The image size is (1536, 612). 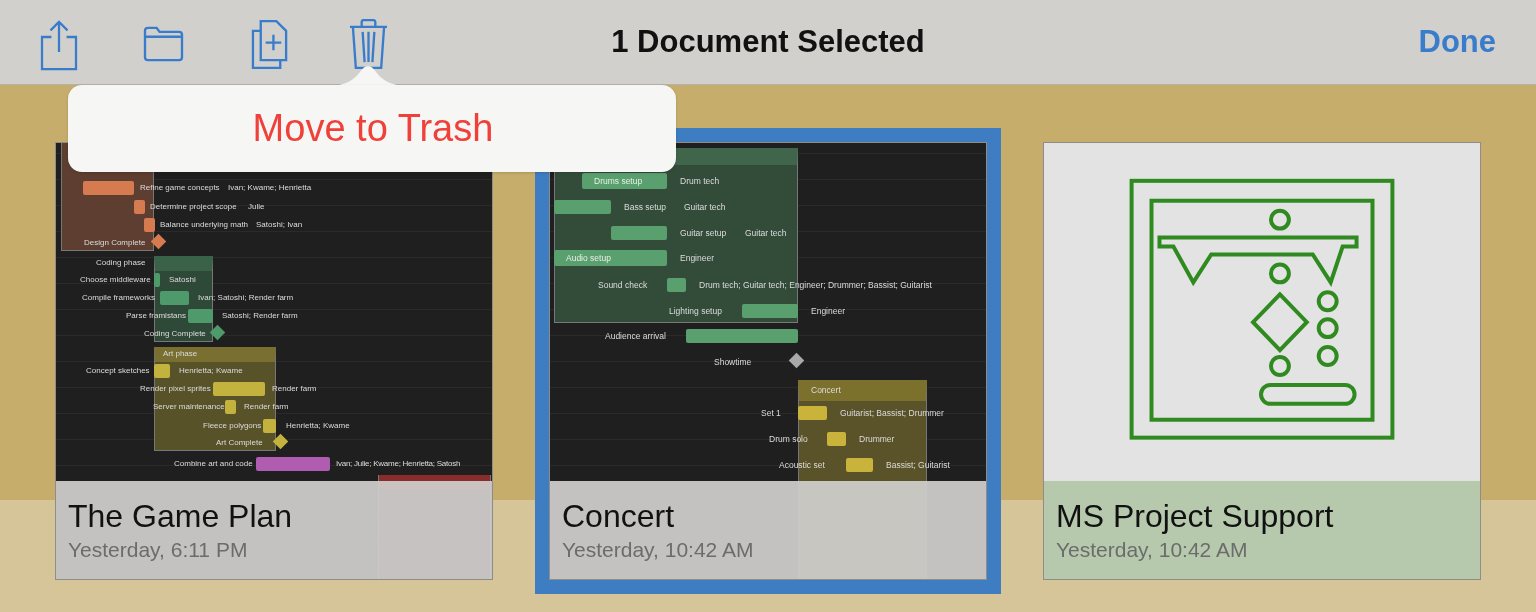 I want to click on phase-label: Coding phase, so click(x=121, y=263).